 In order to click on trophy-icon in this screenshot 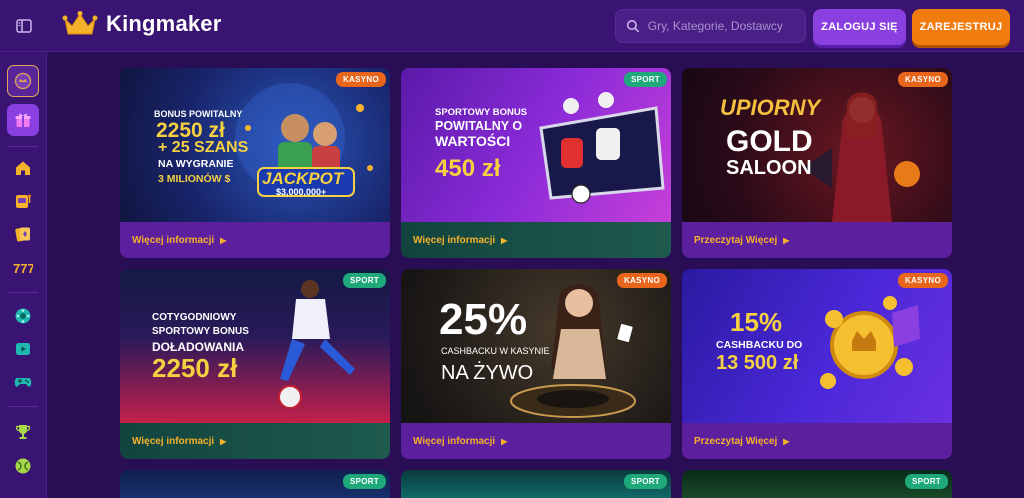, I will do `click(23, 432)`.